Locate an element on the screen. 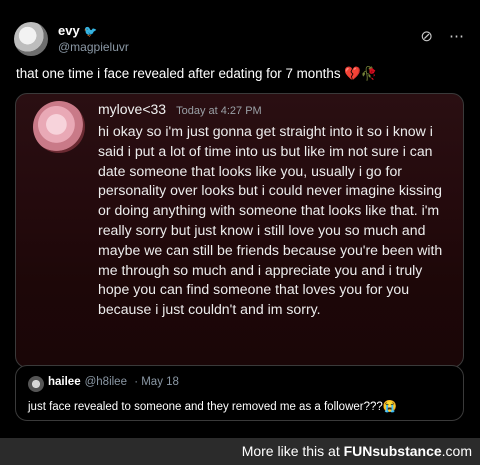 The image size is (480, 465). user-handle: @magpieluvr is located at coordinates (93, 47).